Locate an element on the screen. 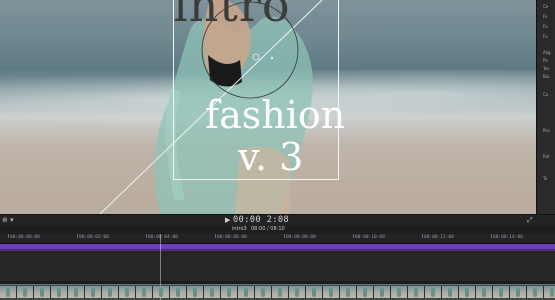  inspector-row: Blu is located at coordinates (546, 76).